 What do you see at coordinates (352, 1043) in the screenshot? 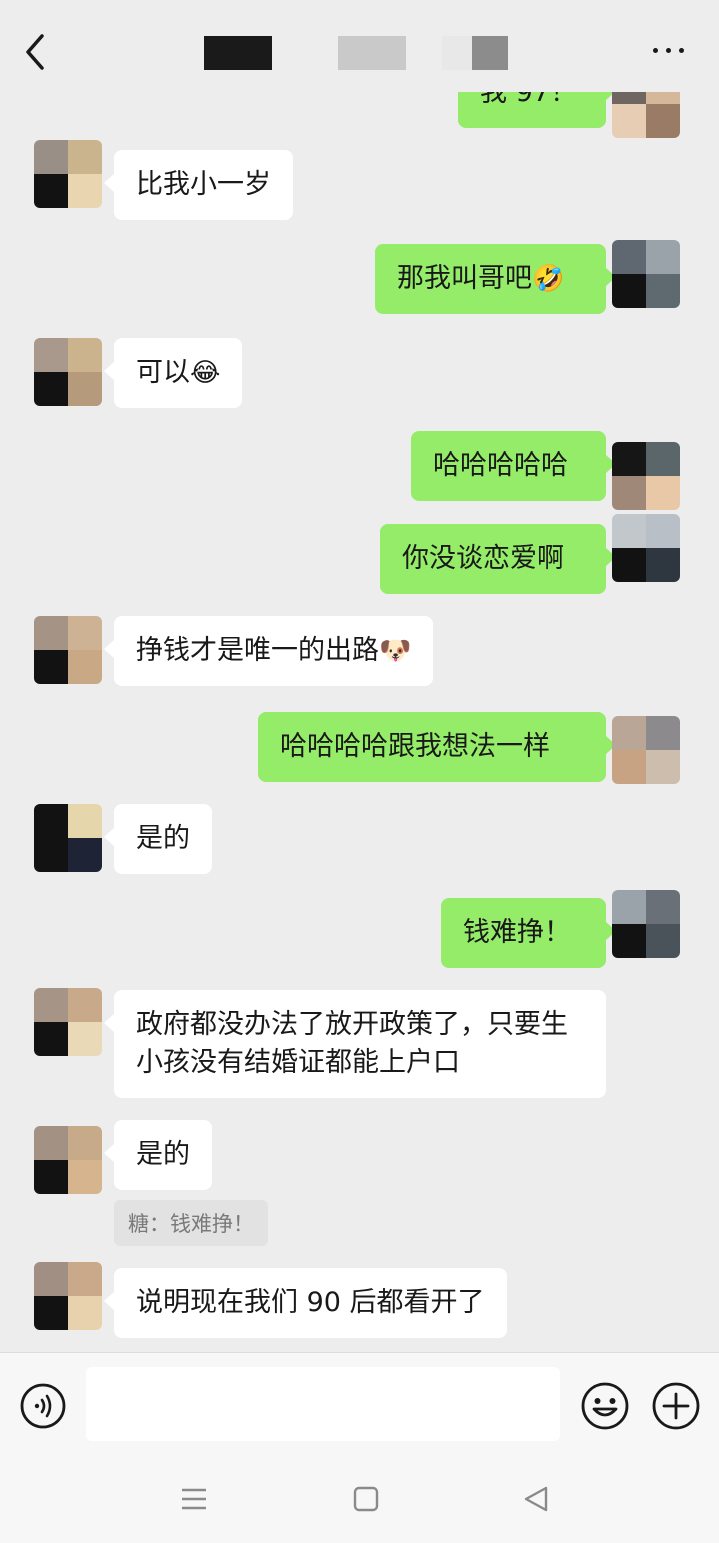
I see `message-text: 政府都没办法了放开政策了，只要生小孩没有结婚证都能上户口` at bounding box center [352, 1043].